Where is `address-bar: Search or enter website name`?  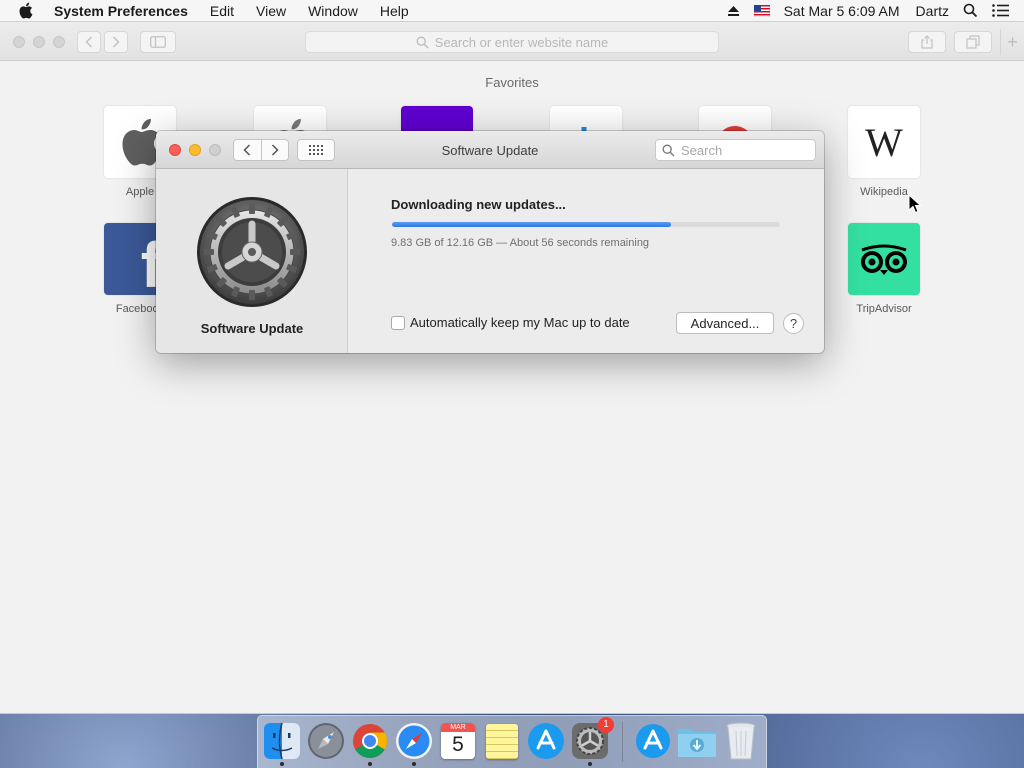
address-bar: Search or enter website name is located at coordinates (512, 42).